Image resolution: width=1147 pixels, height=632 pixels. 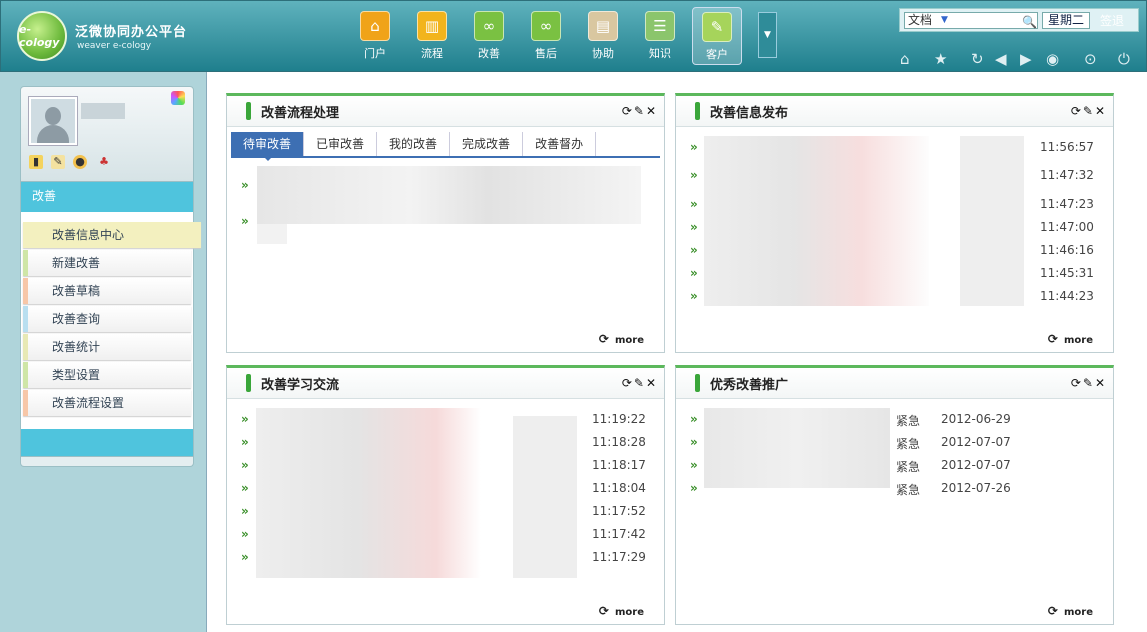 I want to click on list-item: » 11:18:28, so click(x=451, y=445).